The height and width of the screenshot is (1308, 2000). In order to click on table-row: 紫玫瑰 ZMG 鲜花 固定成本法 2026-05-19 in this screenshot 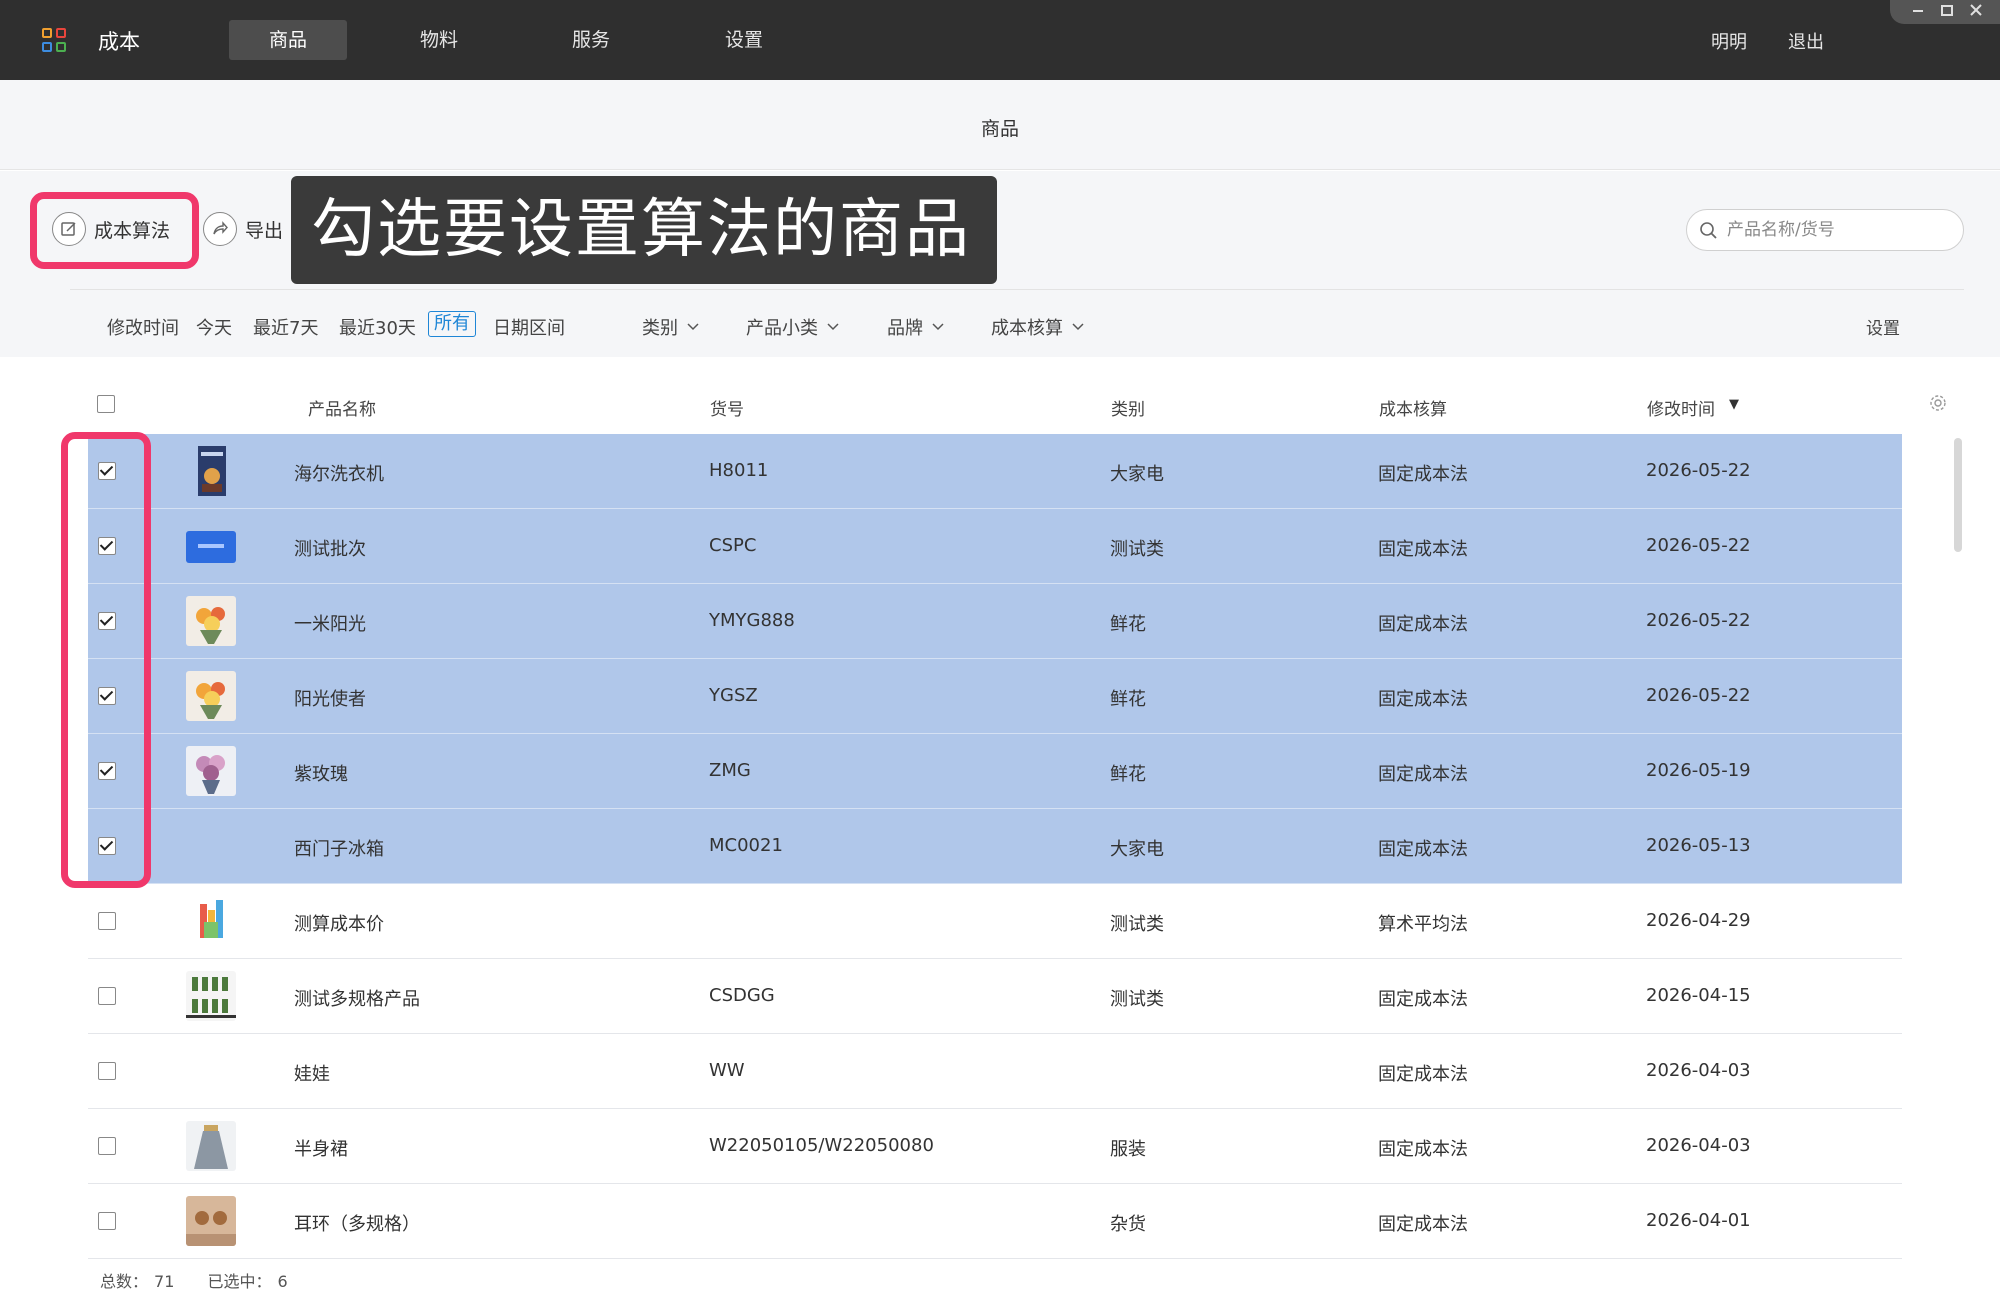, I will do `click(995, 771)`.